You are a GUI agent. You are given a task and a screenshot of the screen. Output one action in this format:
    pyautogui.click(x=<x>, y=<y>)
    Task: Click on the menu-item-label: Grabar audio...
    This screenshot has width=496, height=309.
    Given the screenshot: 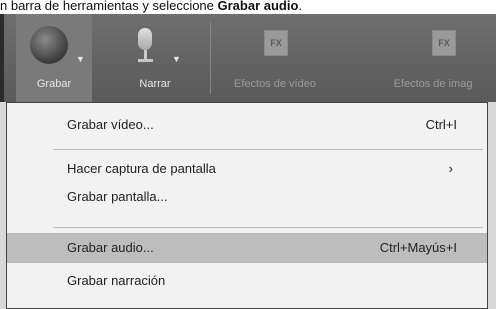 What is the action you would take?
    pyautogui.click(x=110, y=247)
    